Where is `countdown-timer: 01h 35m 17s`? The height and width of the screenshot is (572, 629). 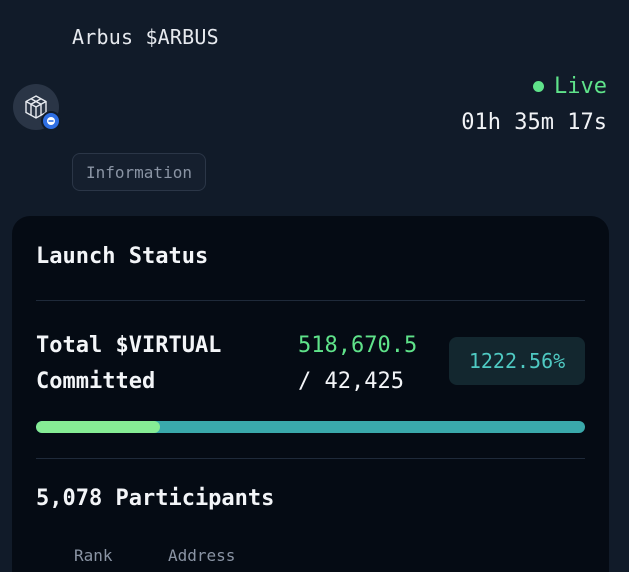 countdown-timer: 01h 35m 17s is located at coordinates (534, 122).